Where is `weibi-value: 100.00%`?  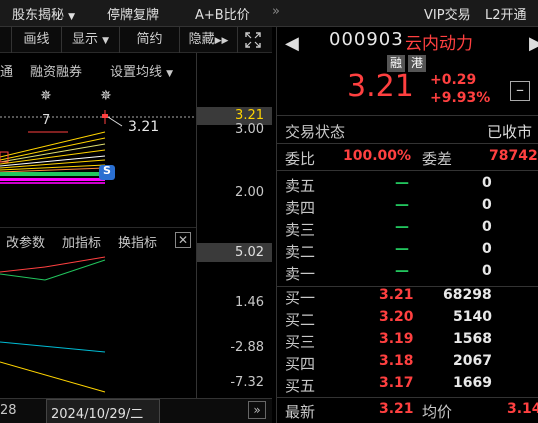 weibi-value: 100.00% is located at coordinates (377, 156).